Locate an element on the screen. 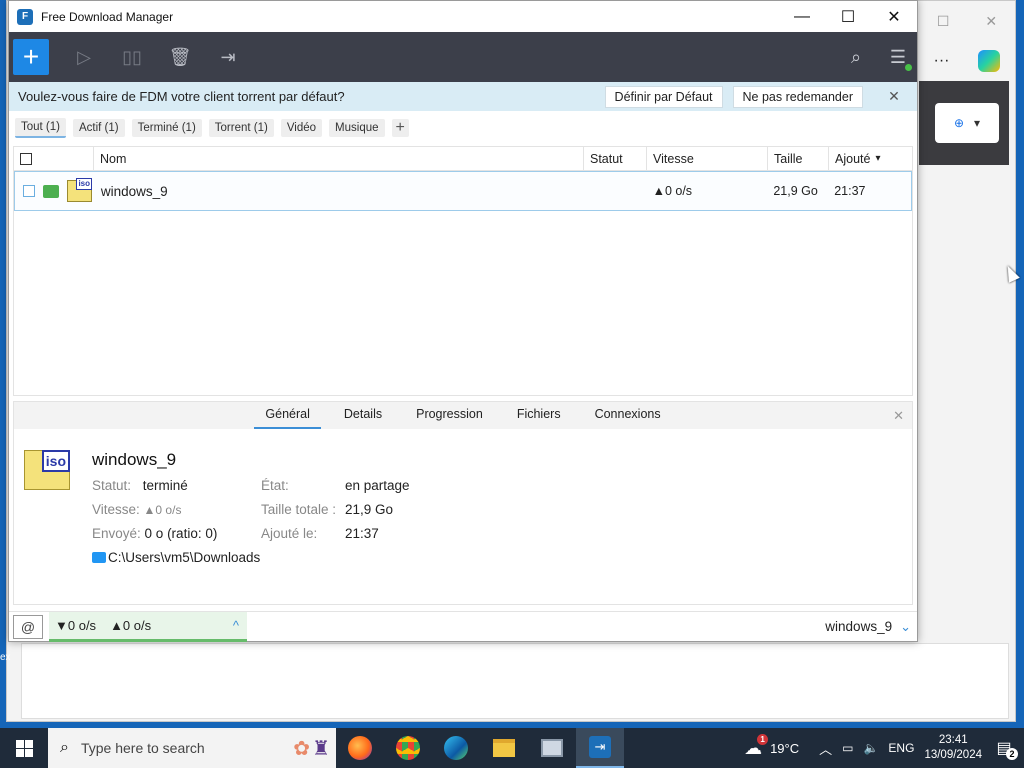  volume-muted-icon: 🔈 is located at coordinates (870, 748).